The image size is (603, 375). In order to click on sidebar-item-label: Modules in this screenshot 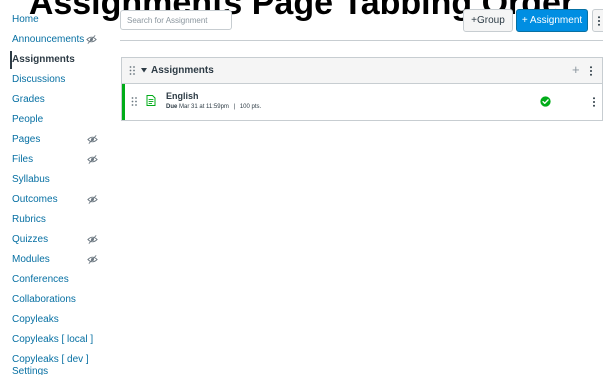, I will do `click(31, 259)`.